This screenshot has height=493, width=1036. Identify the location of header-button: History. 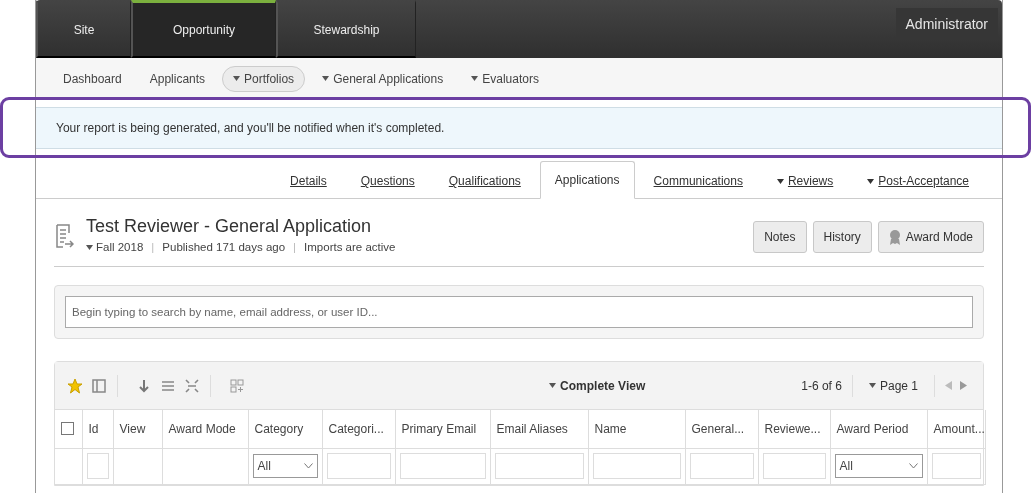
(842, 236).